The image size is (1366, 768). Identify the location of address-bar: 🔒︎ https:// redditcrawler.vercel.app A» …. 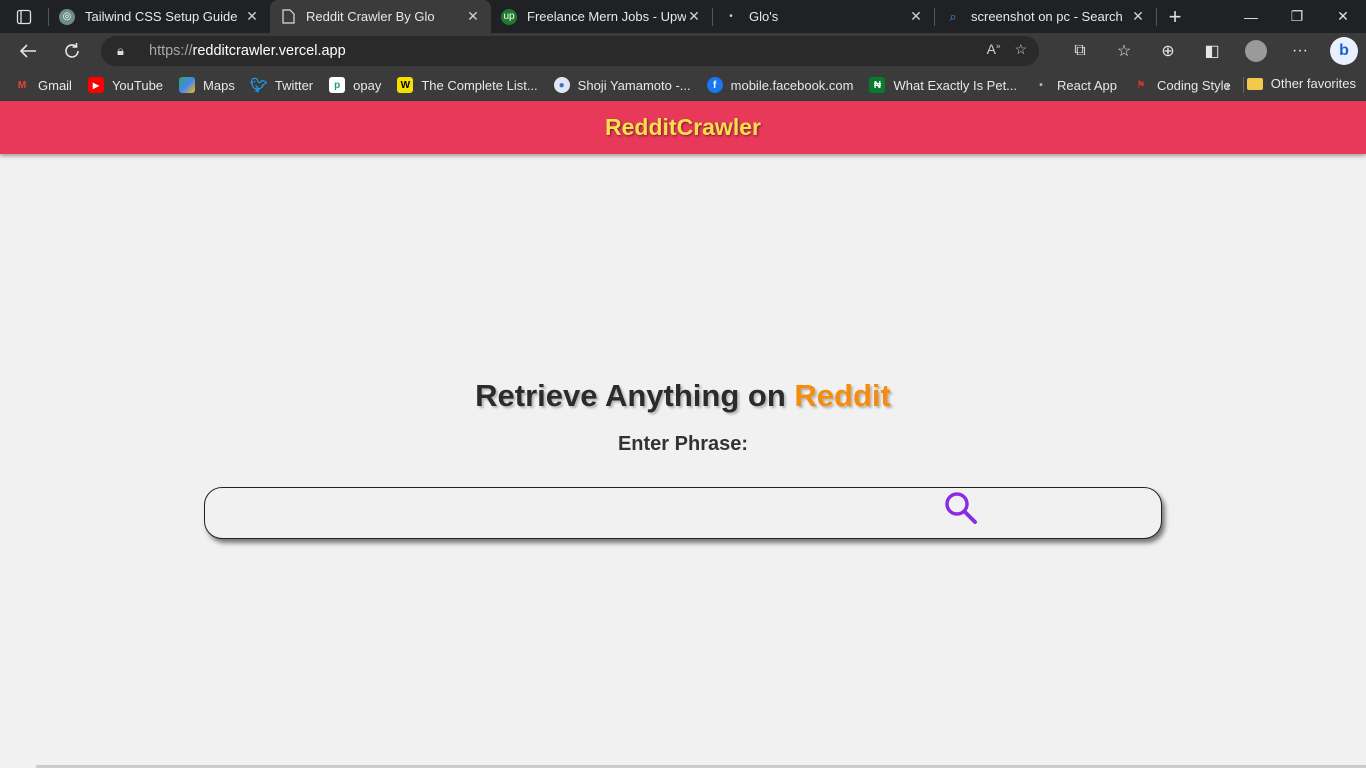
(570, 51).